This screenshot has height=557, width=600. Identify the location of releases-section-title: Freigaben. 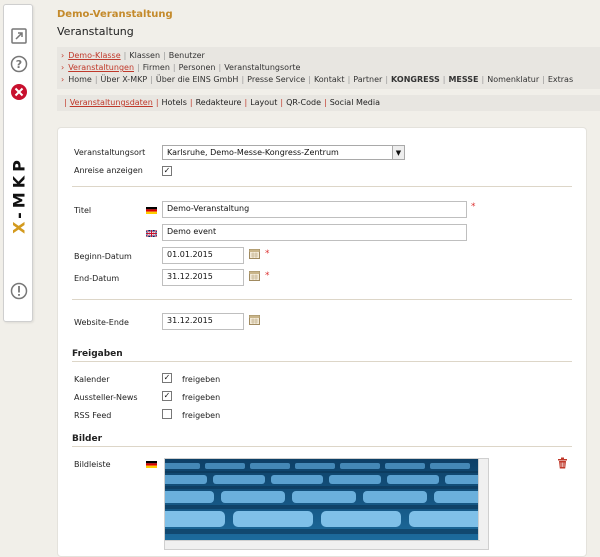
(97, 354).